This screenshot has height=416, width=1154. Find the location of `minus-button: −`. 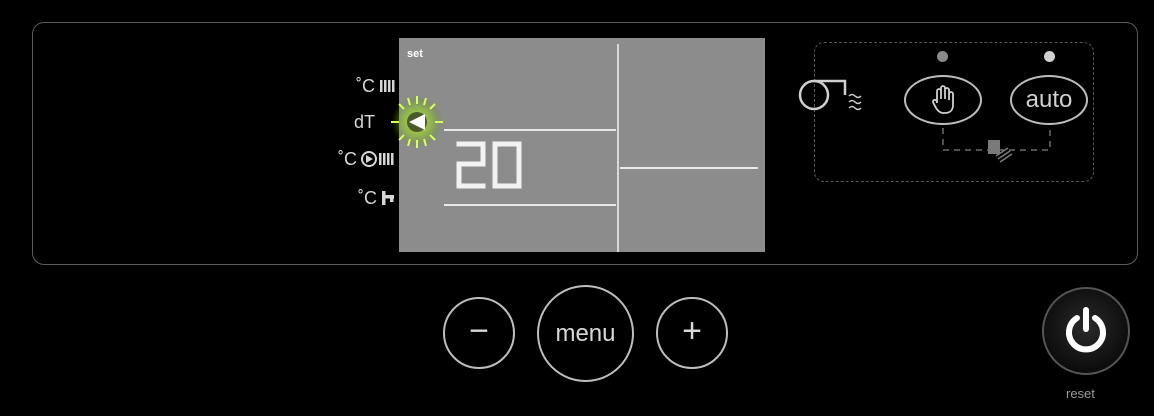

minus-button: − is located at coordinates (479, 333).